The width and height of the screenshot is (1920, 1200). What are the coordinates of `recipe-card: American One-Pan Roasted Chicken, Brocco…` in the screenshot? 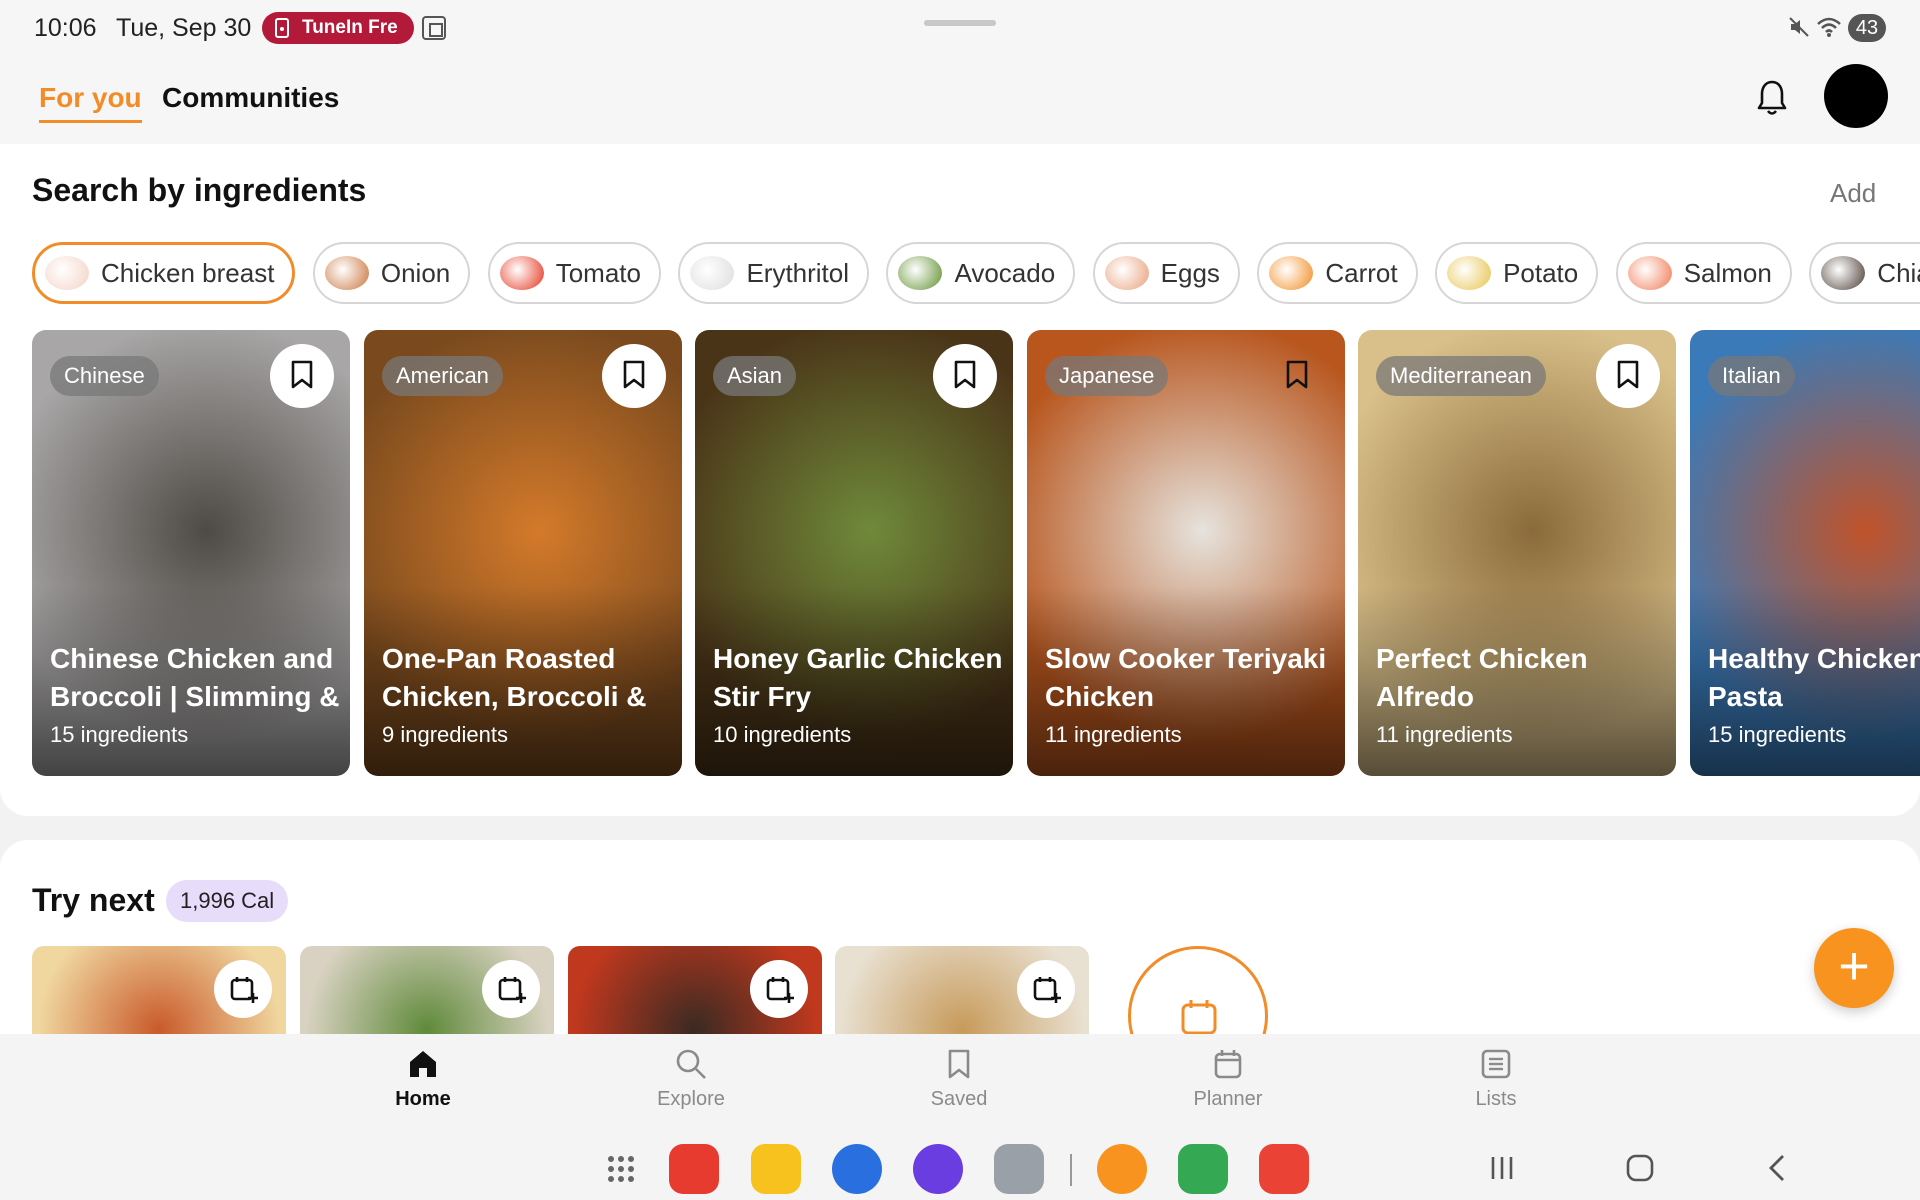 It's located at (523, 553).